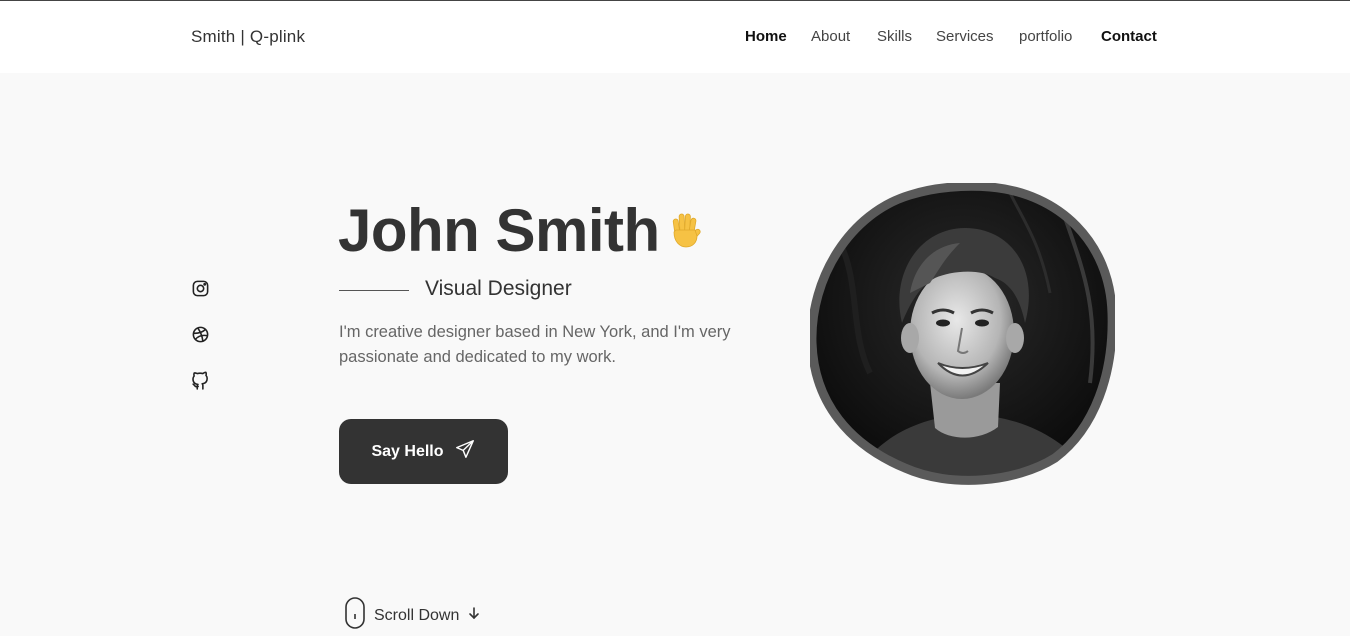  What do you see at coordinates (417, 615) in the screenshot?
I see `scroll-down-label: Scroll Down` at bounding box center [417, 615].